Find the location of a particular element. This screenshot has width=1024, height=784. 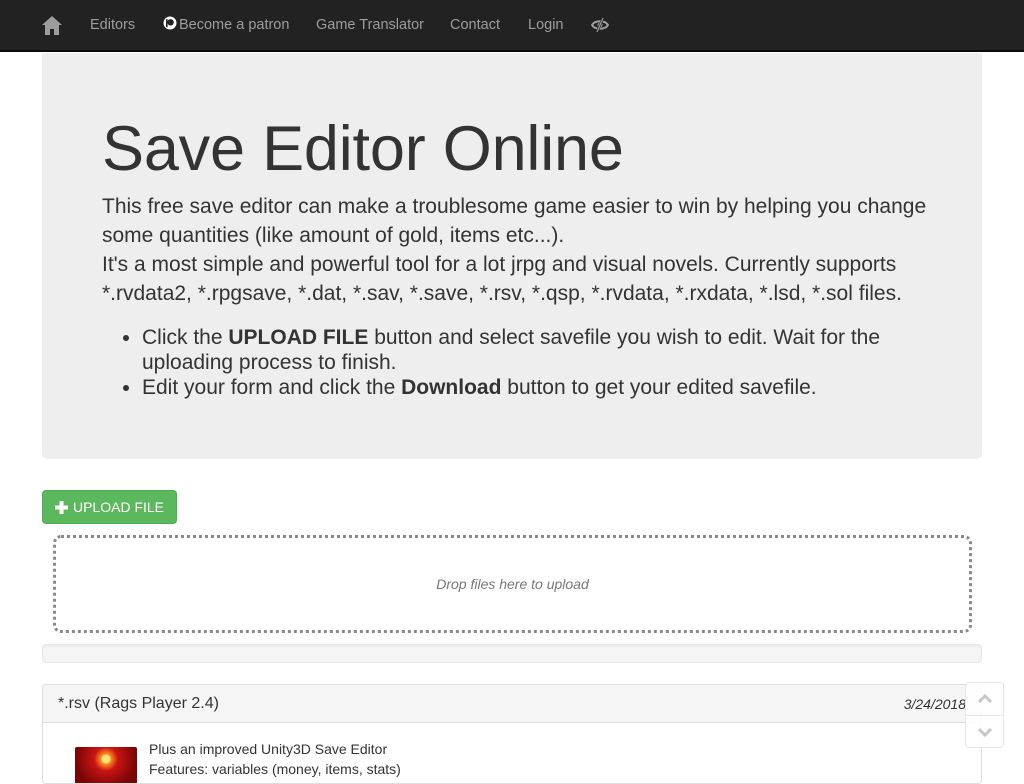

chevron-up-icon is located at coordinates (984, 699).